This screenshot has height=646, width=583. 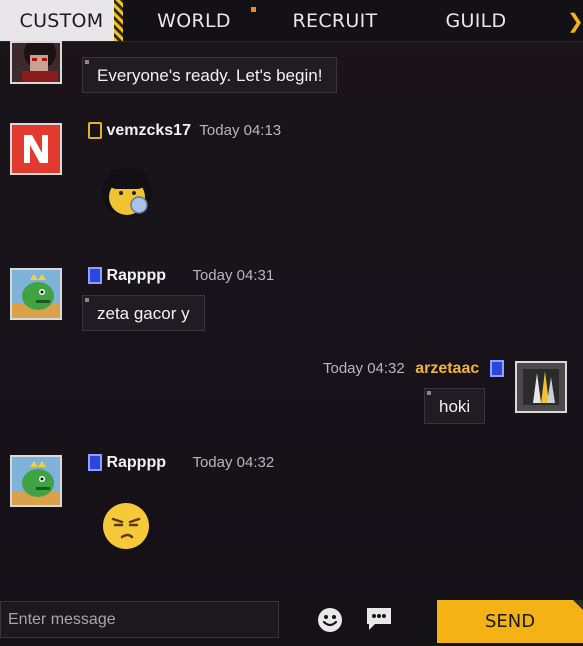 What do you see at coordinates (447, 368) in the screenshot?
I see `username: arzetaac` at bounding box center [447, 368].